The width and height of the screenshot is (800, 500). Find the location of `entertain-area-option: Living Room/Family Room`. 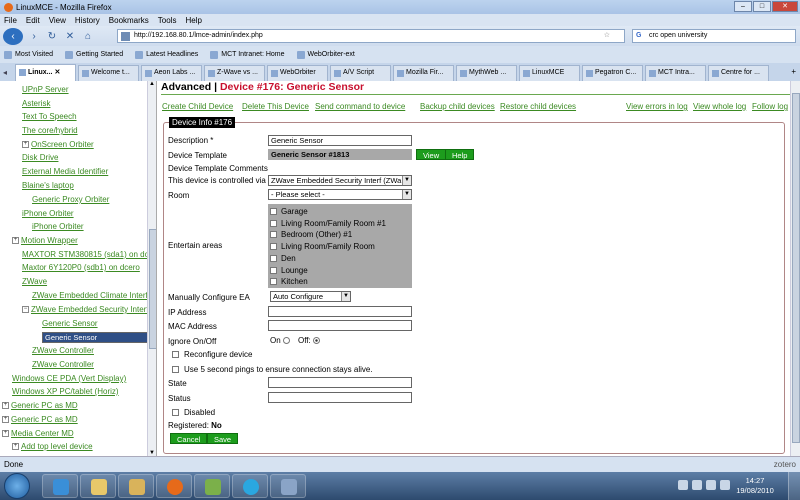

entertain-area-option: Living Room/Family Room is located at coordinates (322, 246).